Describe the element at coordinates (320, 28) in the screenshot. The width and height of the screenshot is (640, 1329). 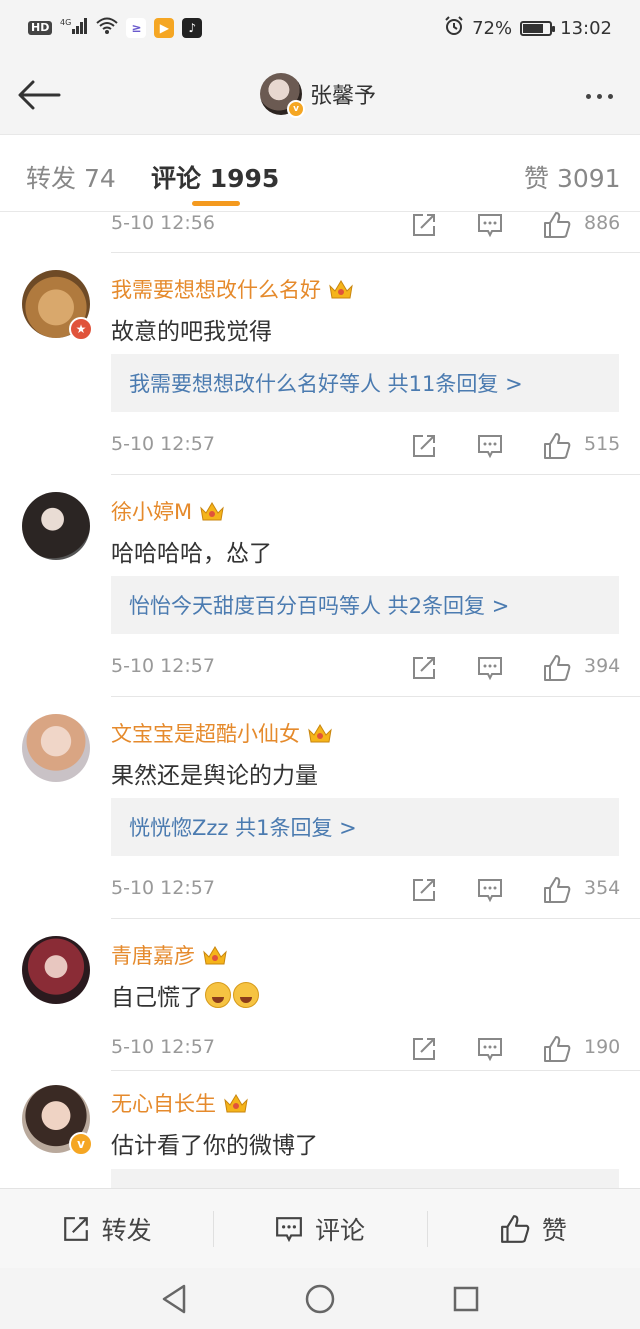
I see `status-bar: HD 4G ≥ ▶ ♪ 72% 13:02` at that location.